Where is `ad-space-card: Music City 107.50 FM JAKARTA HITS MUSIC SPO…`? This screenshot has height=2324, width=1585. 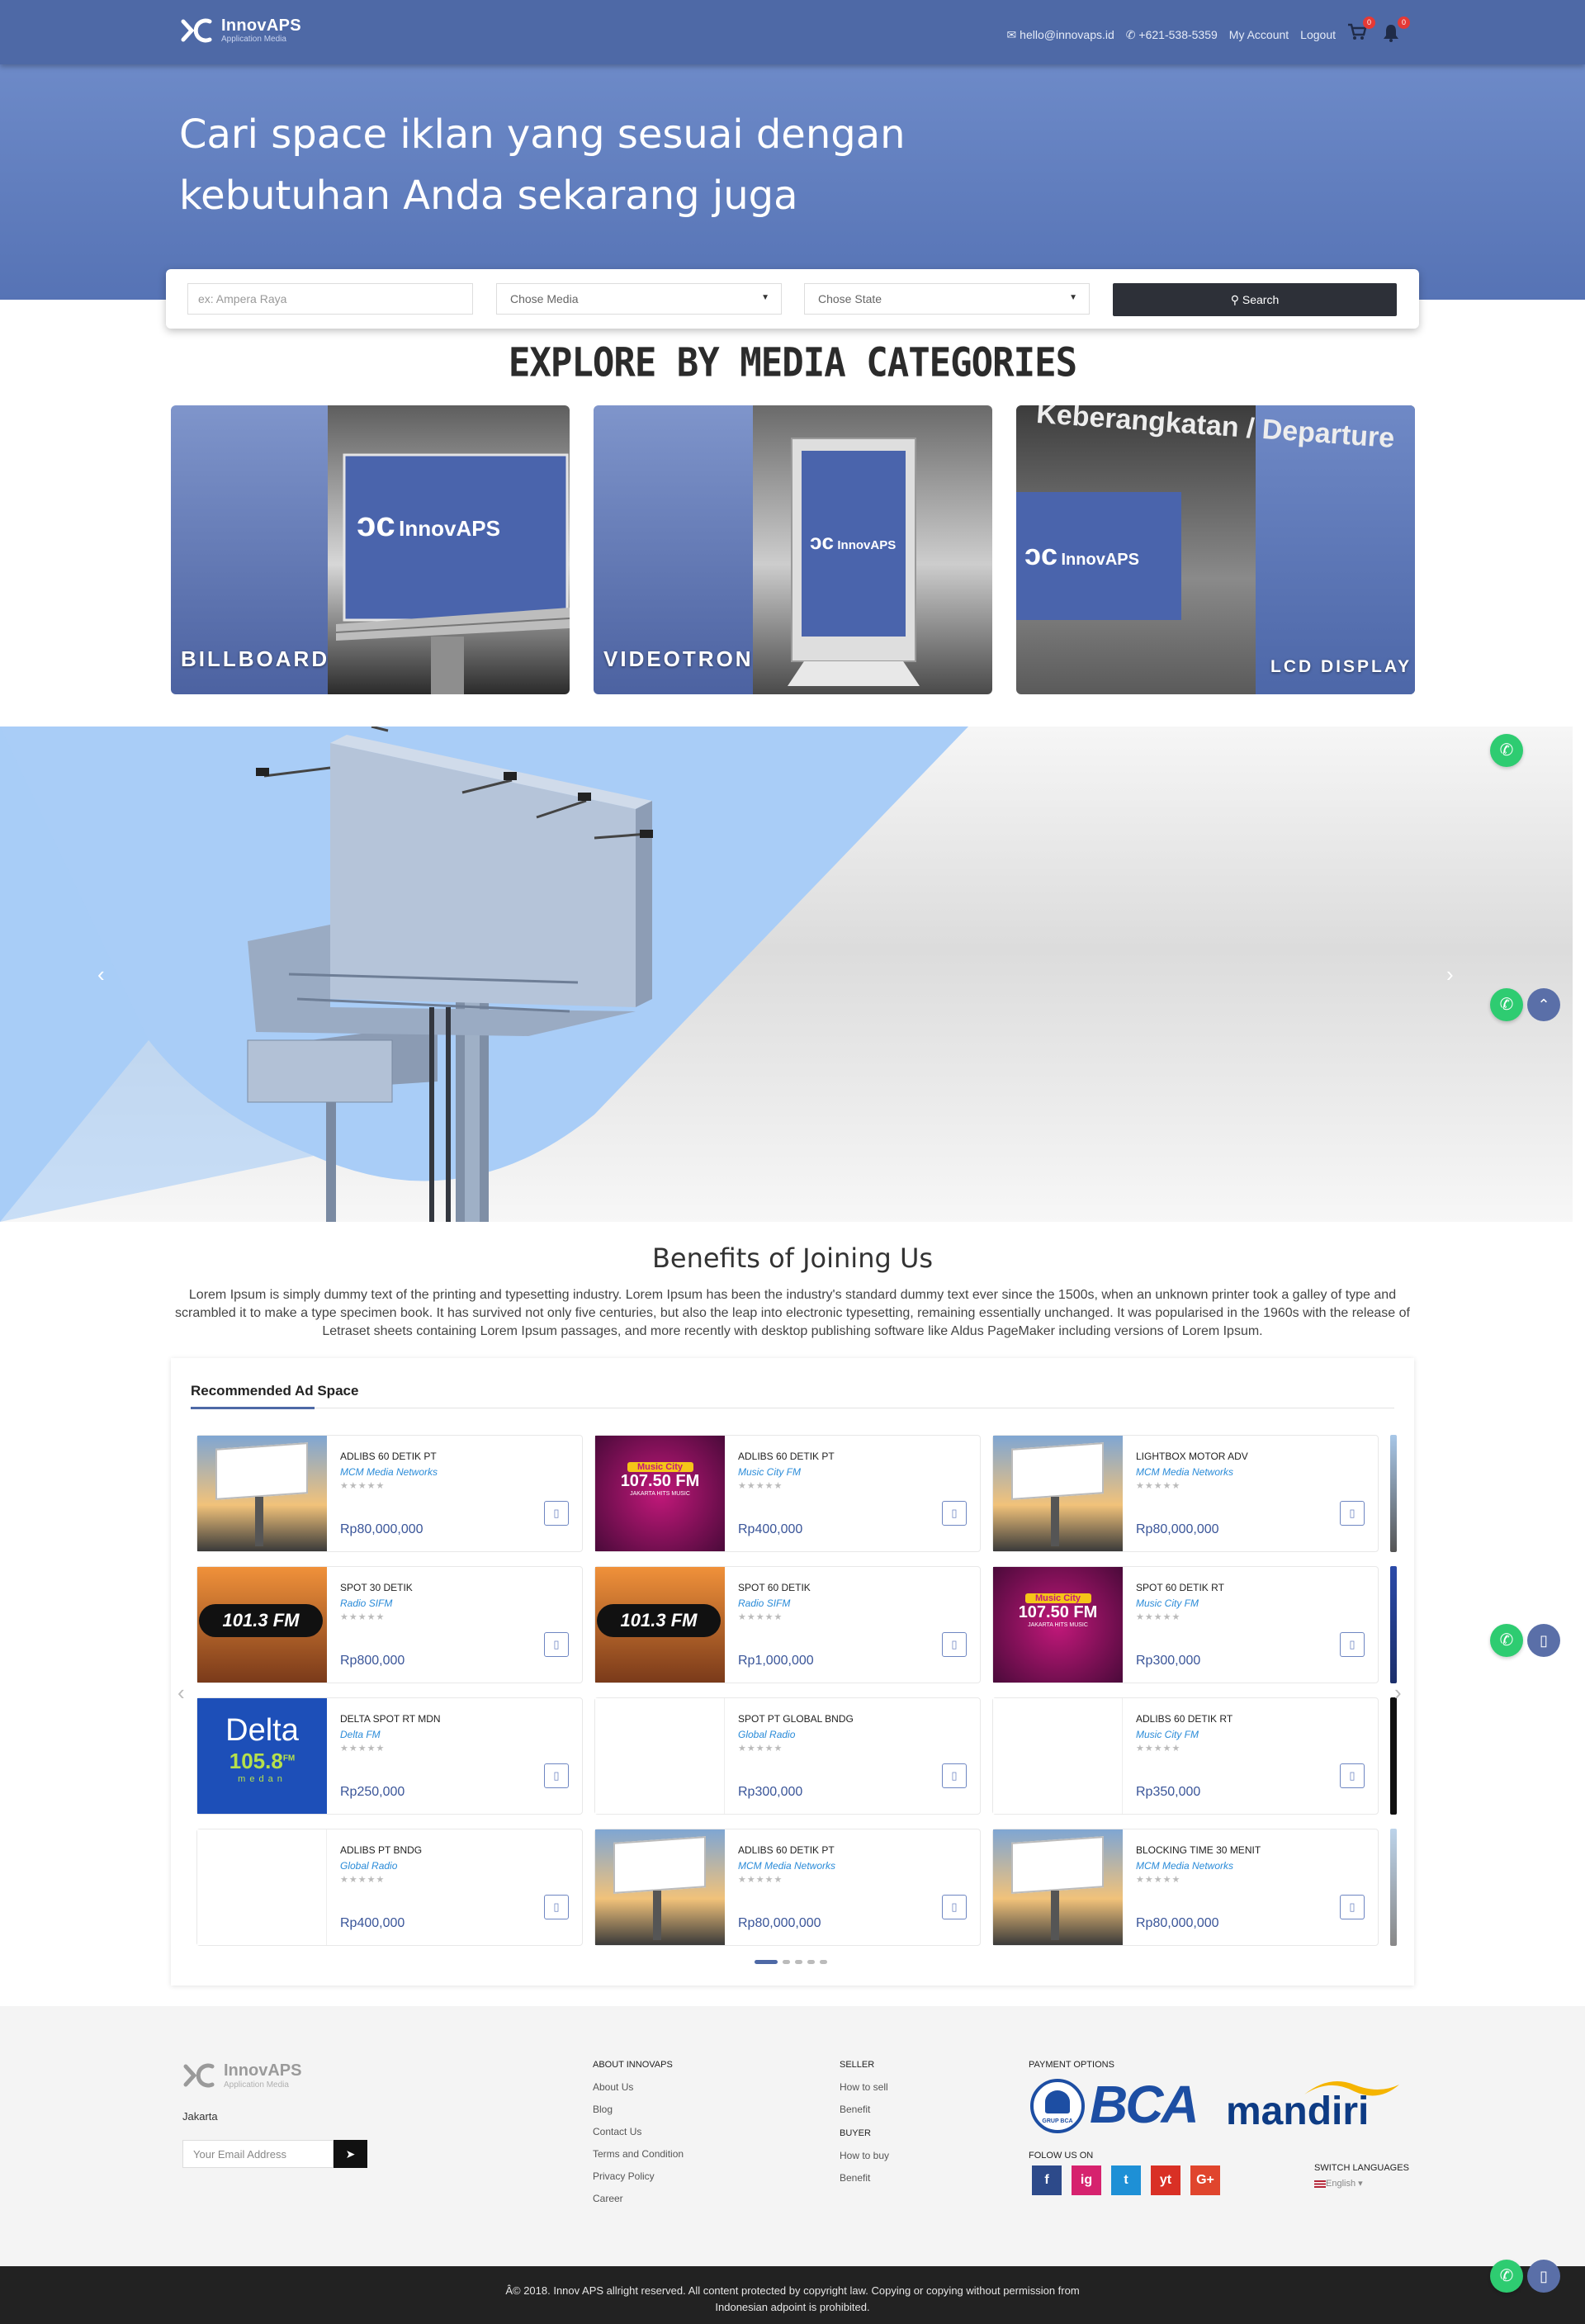 ad-space-card: Music City 107.50 FM JAKARTA HITS MUSIC SPO… is located at coordinates (1186, 1625).